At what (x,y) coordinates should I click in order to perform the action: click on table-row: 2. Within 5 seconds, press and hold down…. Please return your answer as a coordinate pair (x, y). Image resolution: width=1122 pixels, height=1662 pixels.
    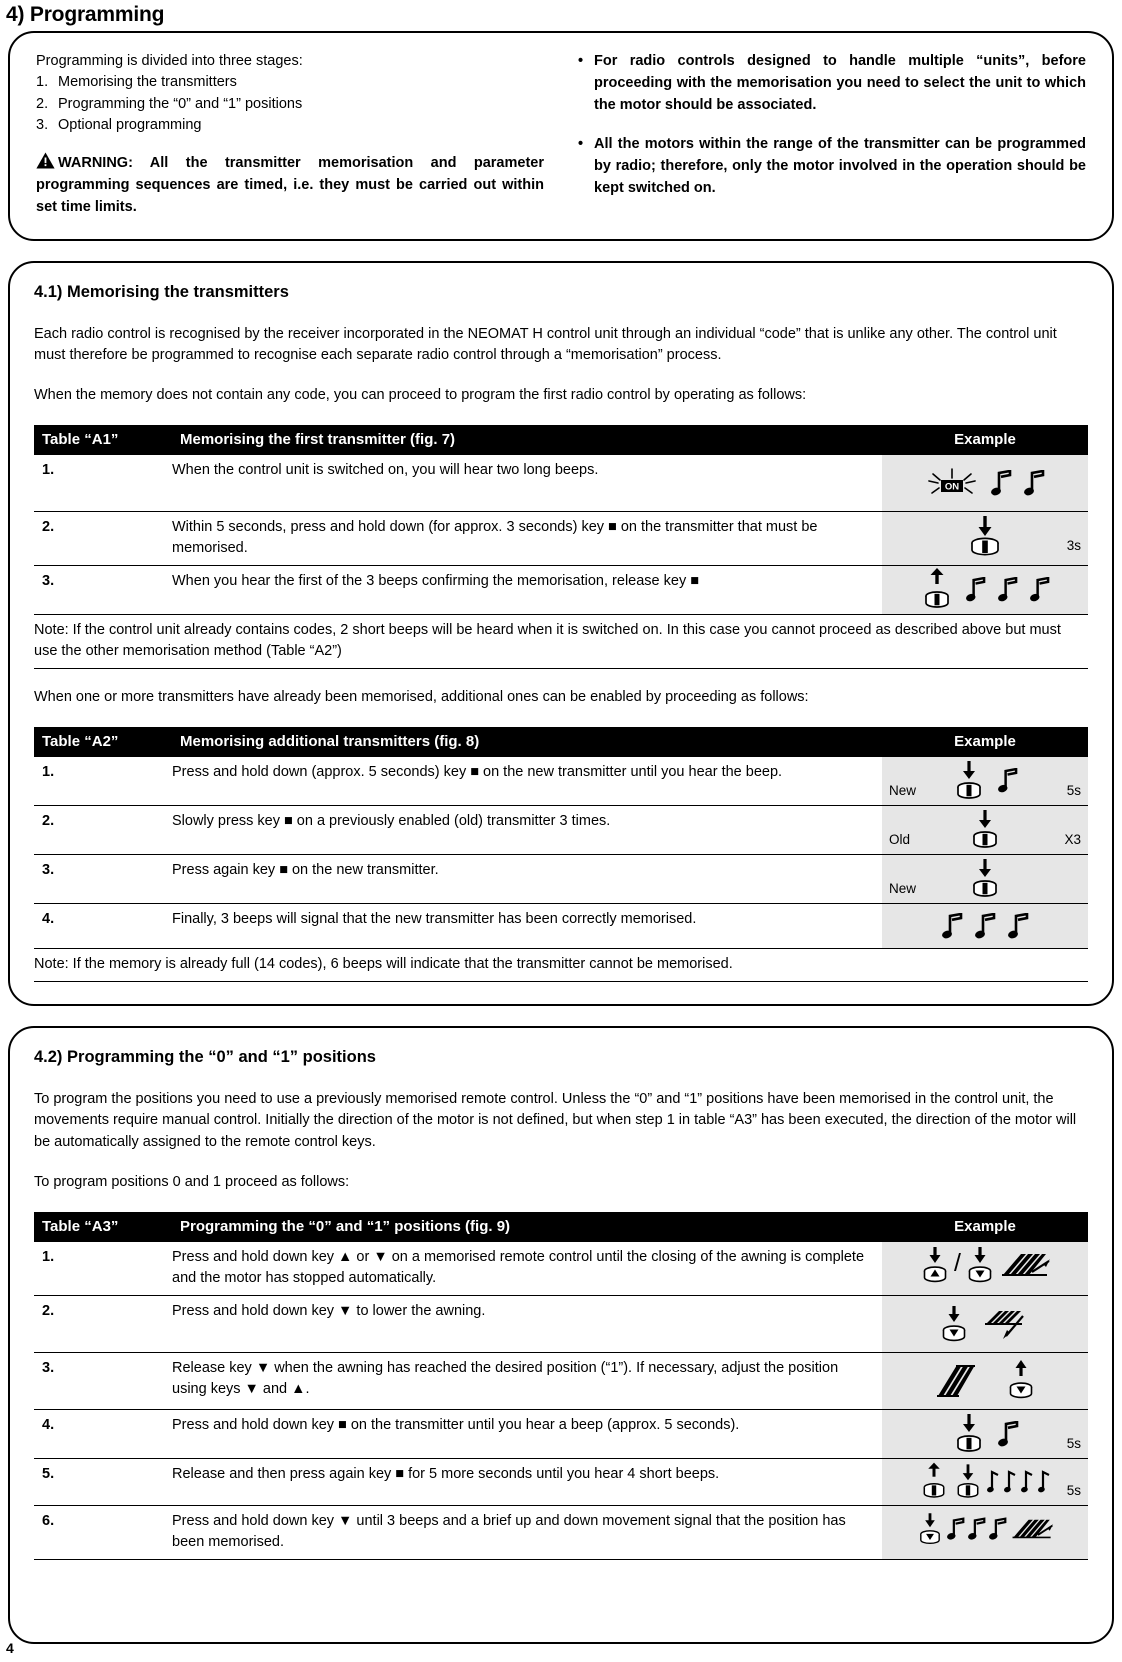
    Looking at the image, I should click on (561, 538).